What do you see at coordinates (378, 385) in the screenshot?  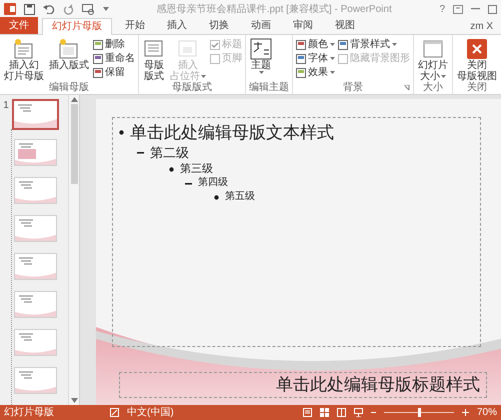 I see `title-text: 单击此处编辑母版标题样式` at bounding box center [378, 385].